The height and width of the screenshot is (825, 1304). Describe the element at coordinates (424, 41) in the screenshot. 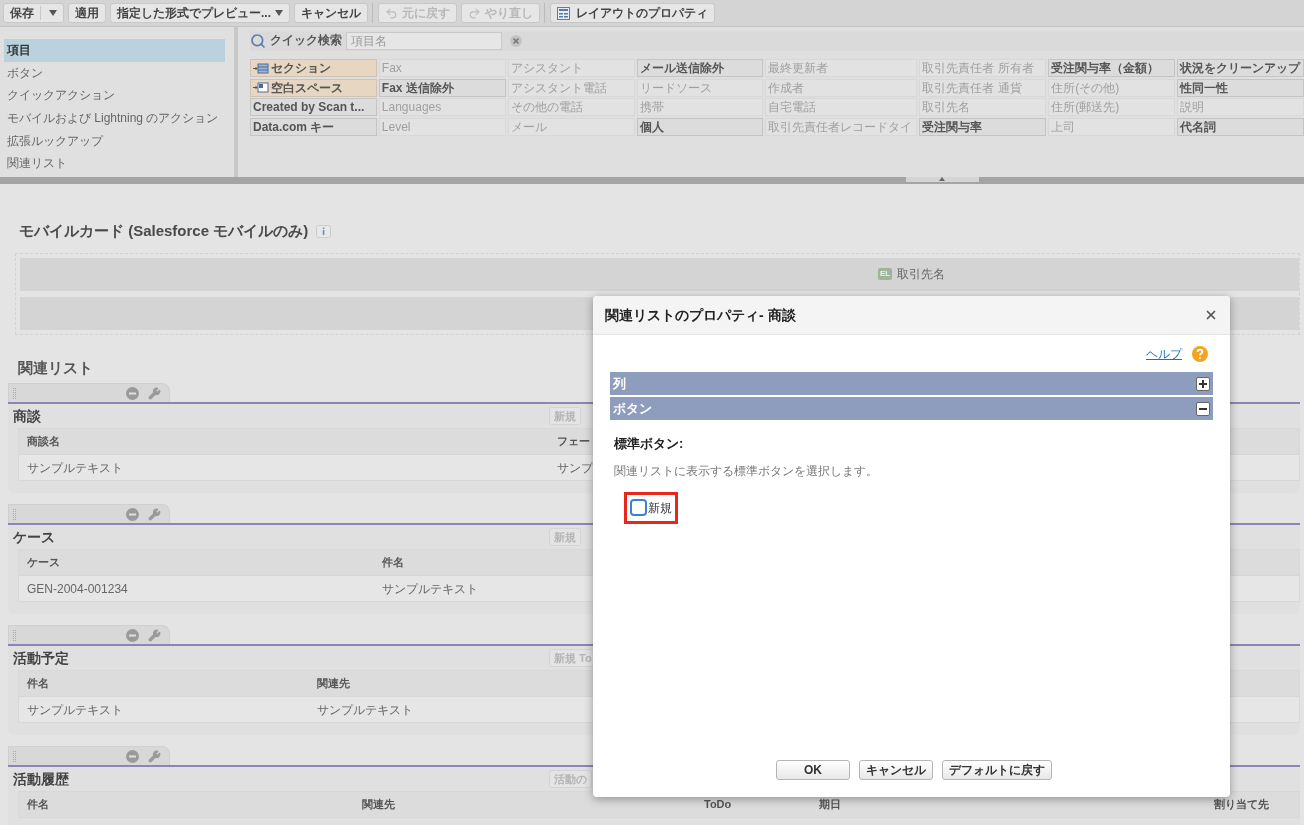

I see `search-field: 項目名` at that location.